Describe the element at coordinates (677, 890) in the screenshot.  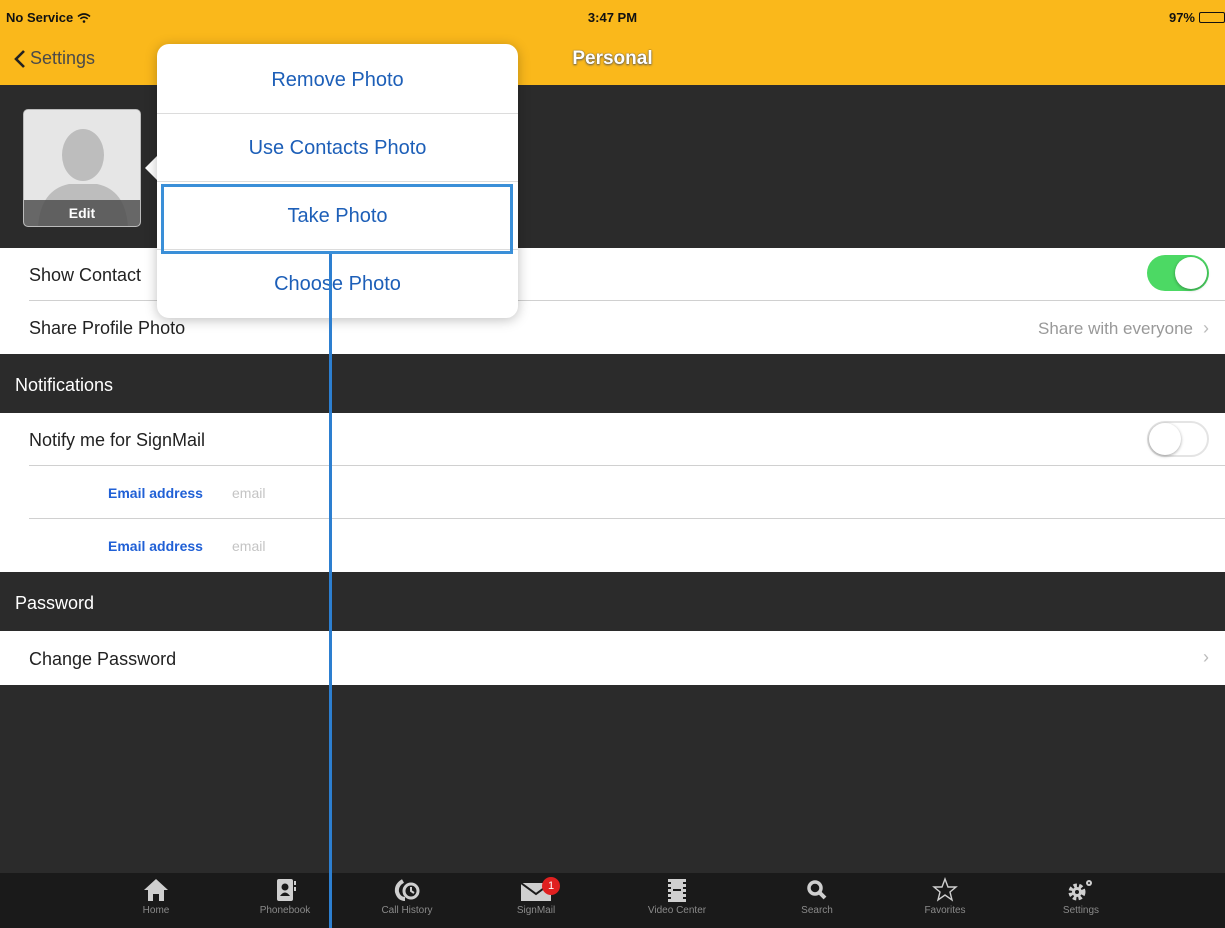
I see `video-center-icon` at that location.